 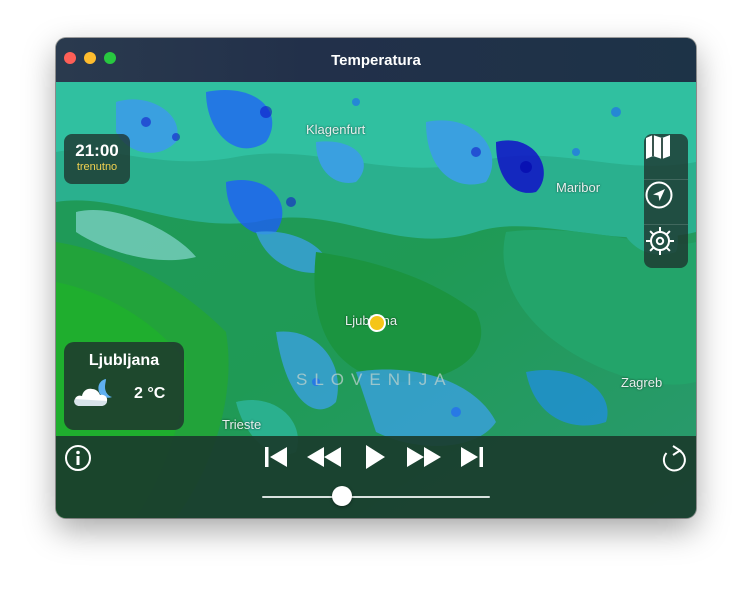 What do you see at coordinates (124, 386) in the screenshot?
I see `location-weather-card: Ljubljana 2 °C` at bounding box center [124, 386].